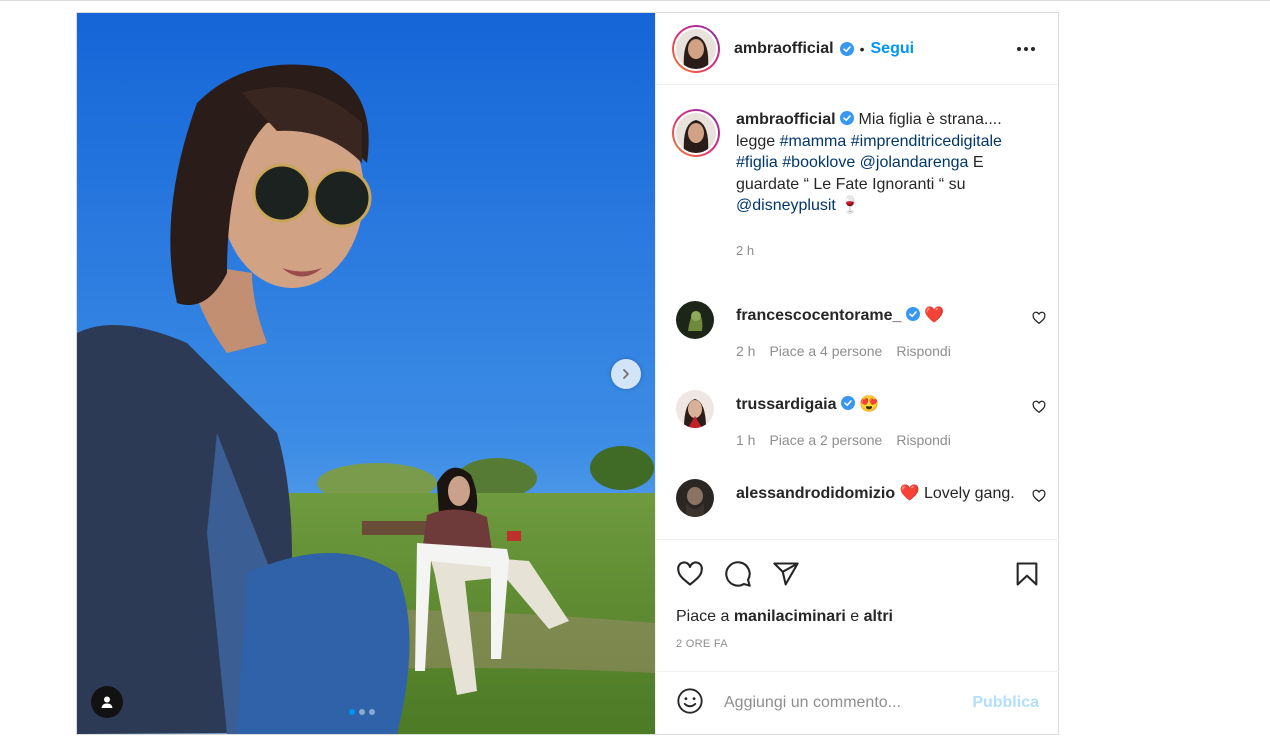 The width and height of the screenshot is (1270, 750). Describe the element at coordinates (839, 703) in the screenshot. I see `comment-input` at that location.